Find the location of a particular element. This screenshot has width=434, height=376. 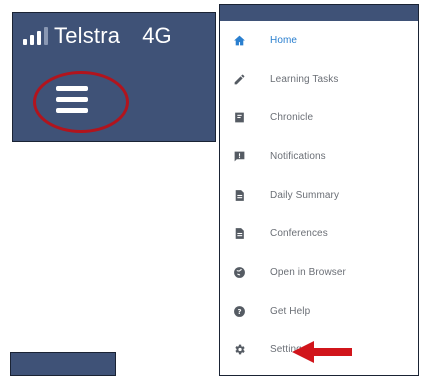

menu-item-label: Notifications is located at coordinates (298, 156).